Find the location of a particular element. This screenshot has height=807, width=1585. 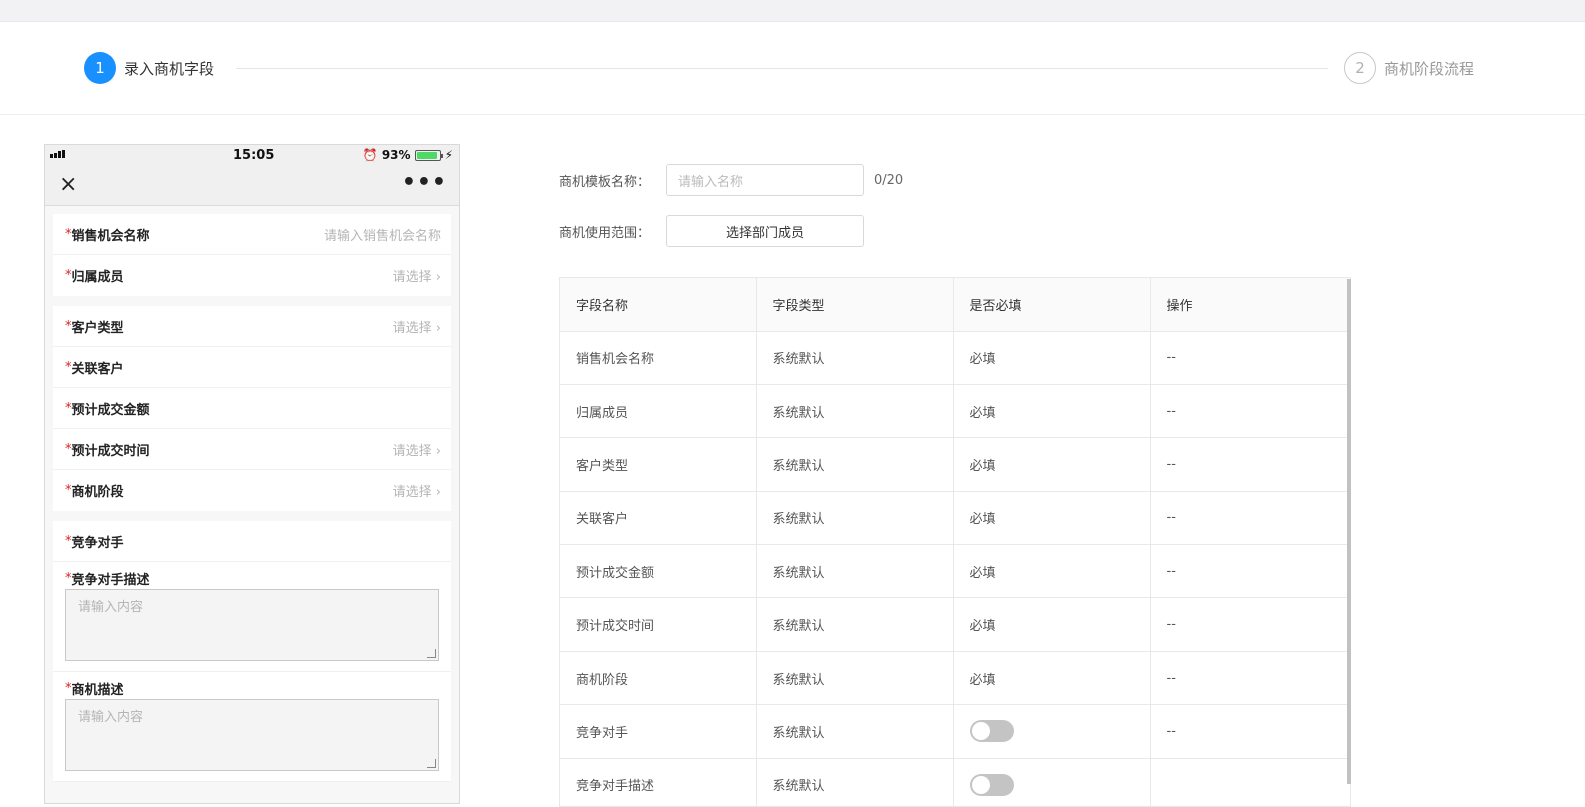

battery-percent: 93% is located at coordinates (396, 155).